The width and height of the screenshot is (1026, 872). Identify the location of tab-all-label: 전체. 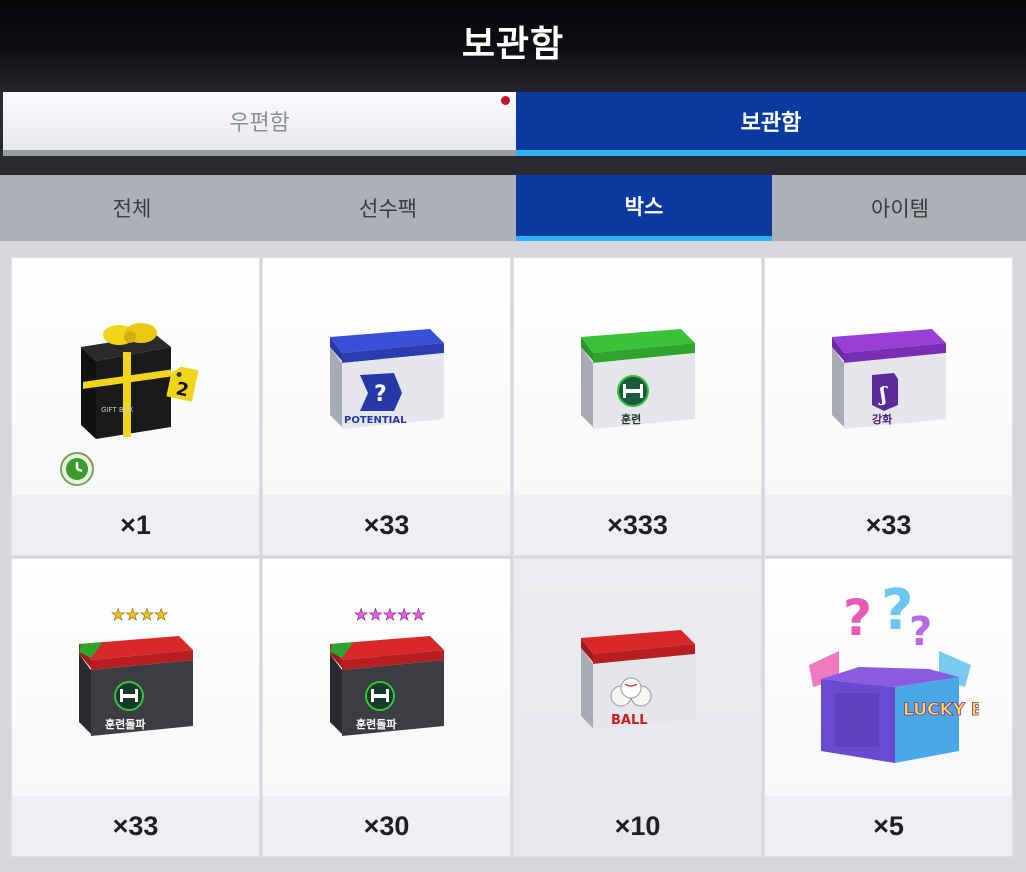
(132, 209).